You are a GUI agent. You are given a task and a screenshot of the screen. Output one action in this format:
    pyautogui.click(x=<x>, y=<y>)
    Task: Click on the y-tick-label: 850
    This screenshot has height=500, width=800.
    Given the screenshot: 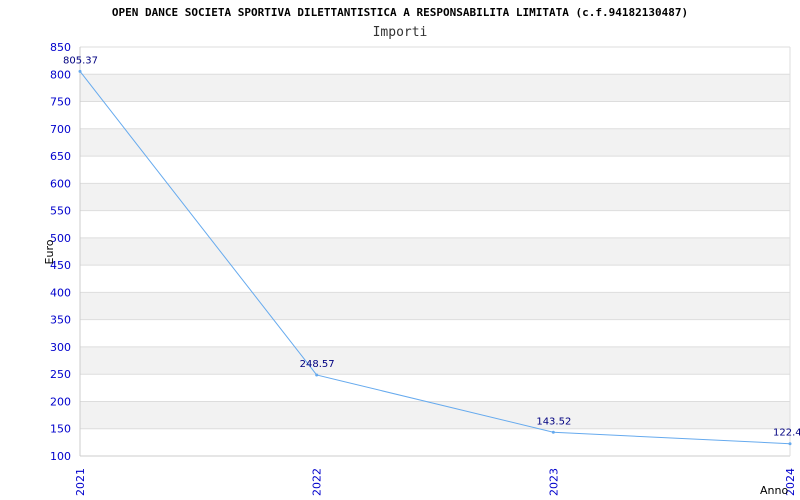 What is the action you would take?
    pyautogui.click(x=60, y=47)
    